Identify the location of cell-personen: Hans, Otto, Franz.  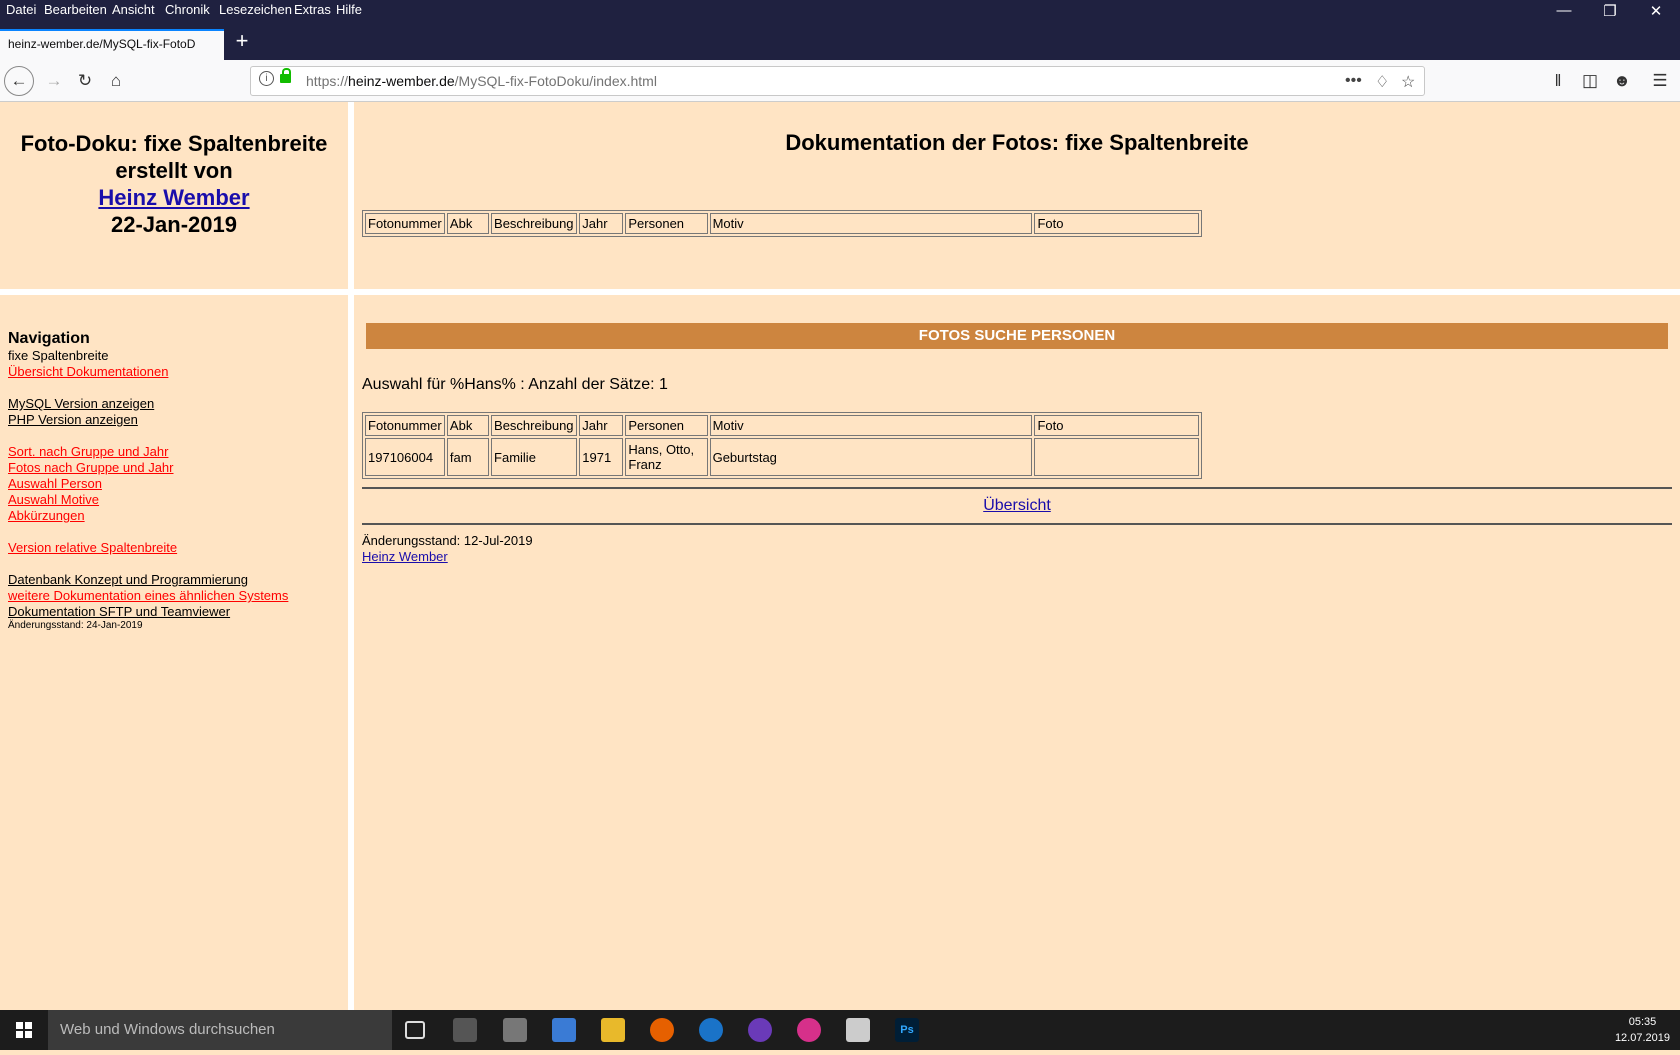
(666, 457).